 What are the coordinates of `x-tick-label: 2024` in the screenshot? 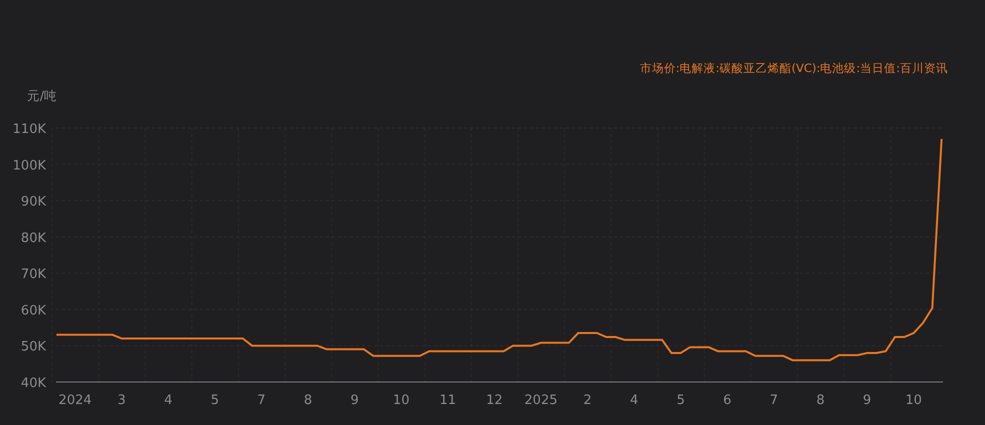 It's located at (75, 400).